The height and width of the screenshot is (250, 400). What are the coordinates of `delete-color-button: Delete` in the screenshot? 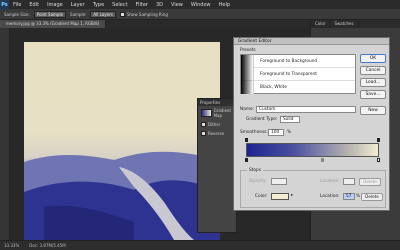 It's located at (372, 197).